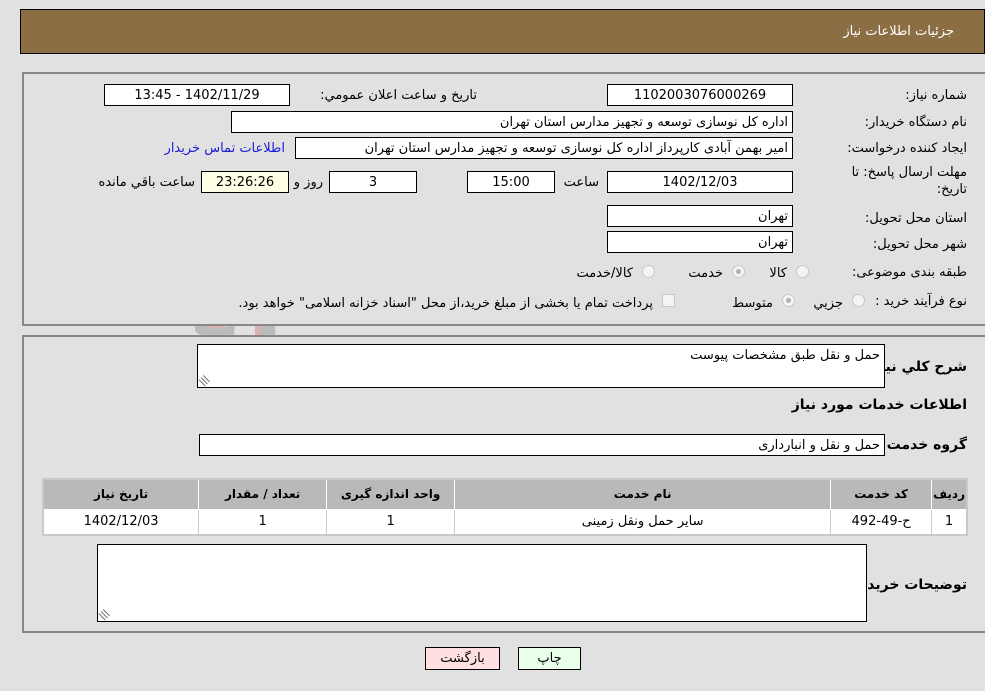 The image size is (985, 691). I want to click on remaining-days-field: 3, so click(373, 182).